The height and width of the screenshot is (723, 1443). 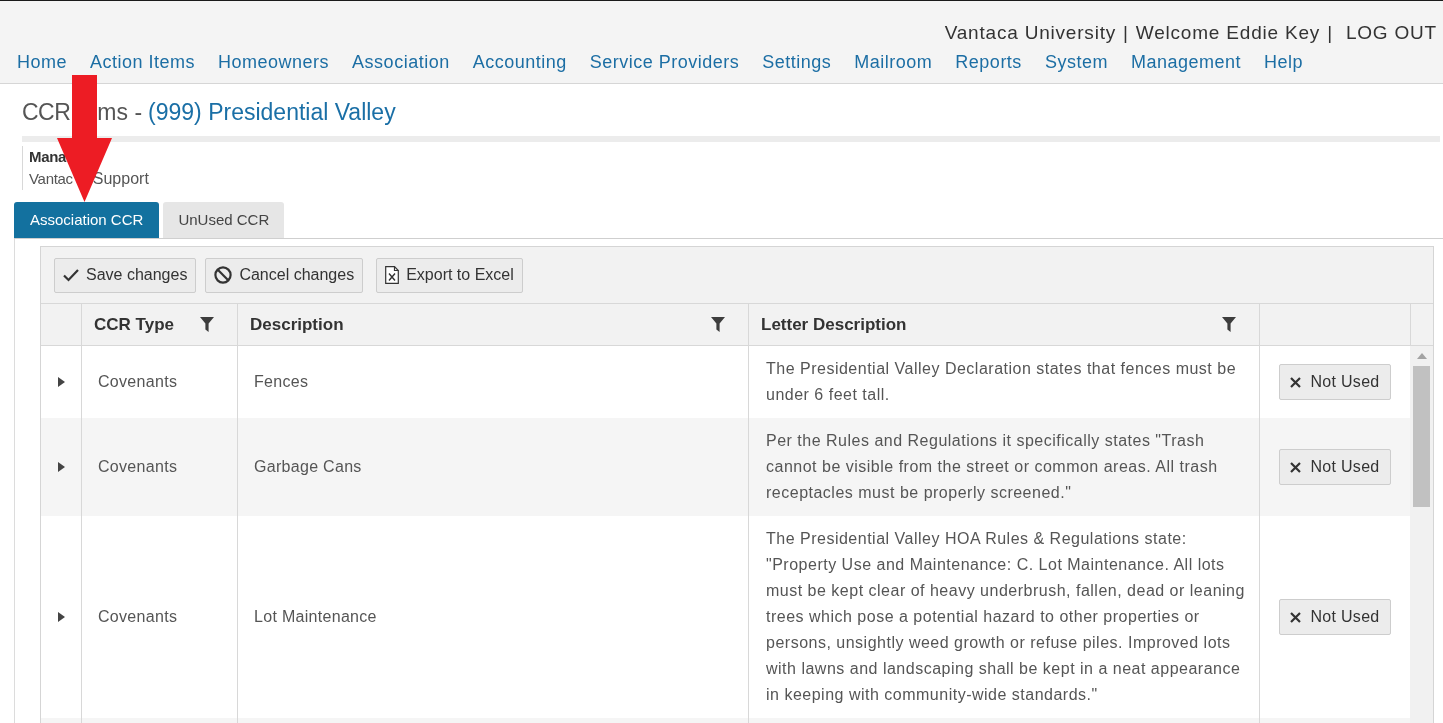 I want to click on column-title: CCR Type, so click(x=134, y=324).